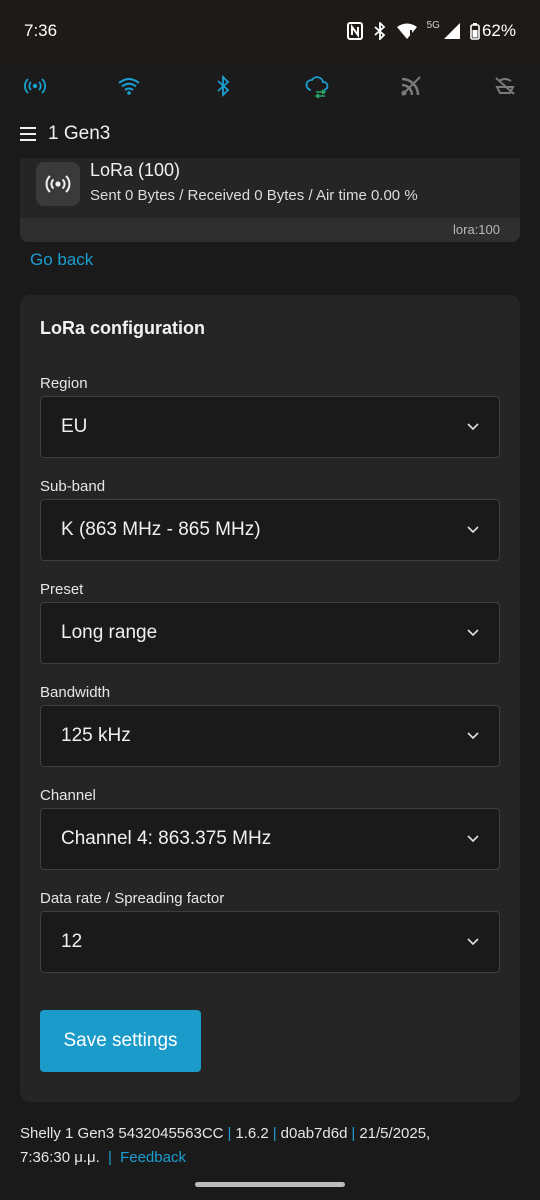  Describe the element at coordinates (74, 426) in the screenshot. I see `region-value: EU` at that location.